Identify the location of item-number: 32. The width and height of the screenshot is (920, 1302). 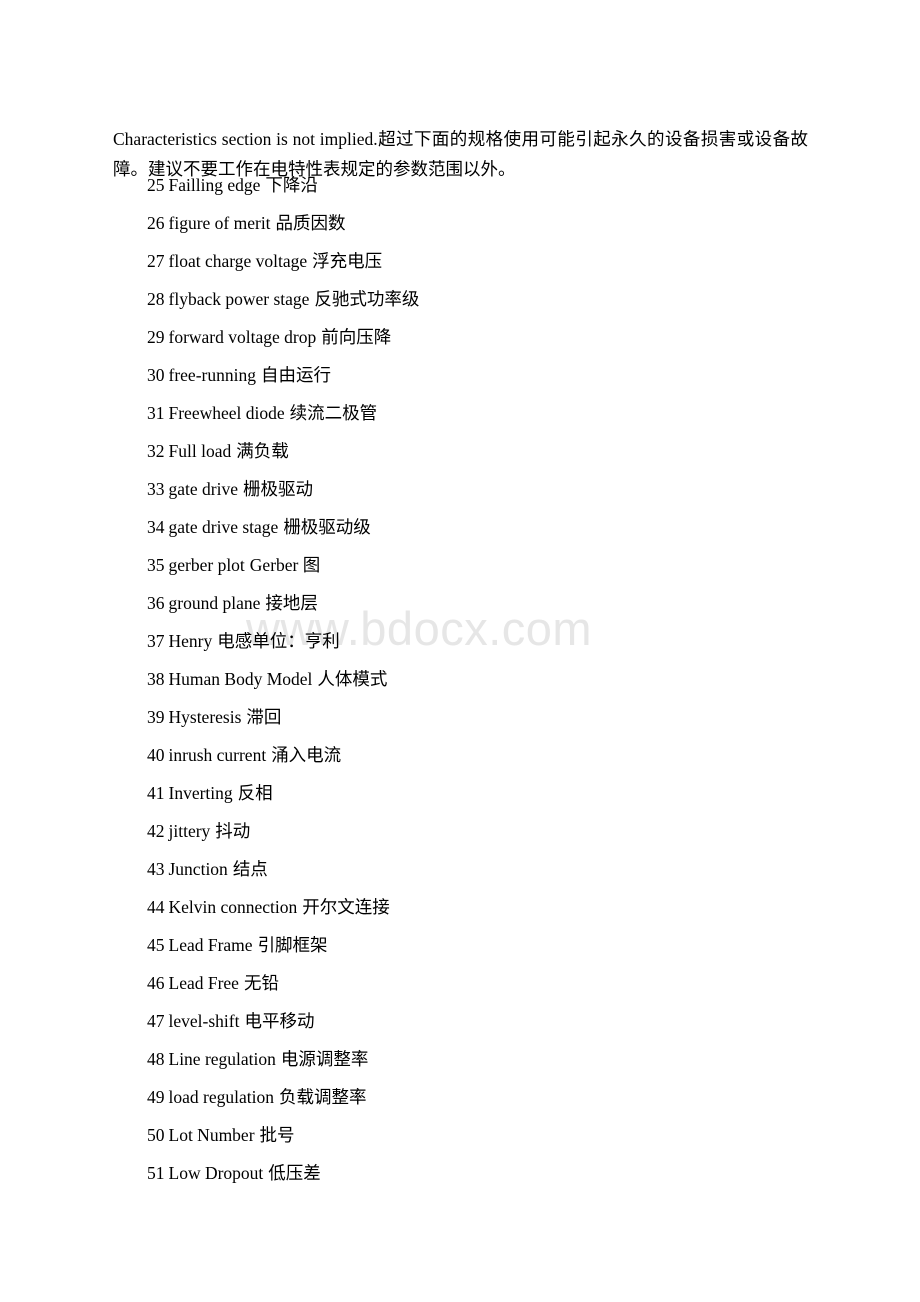
(156, 451).